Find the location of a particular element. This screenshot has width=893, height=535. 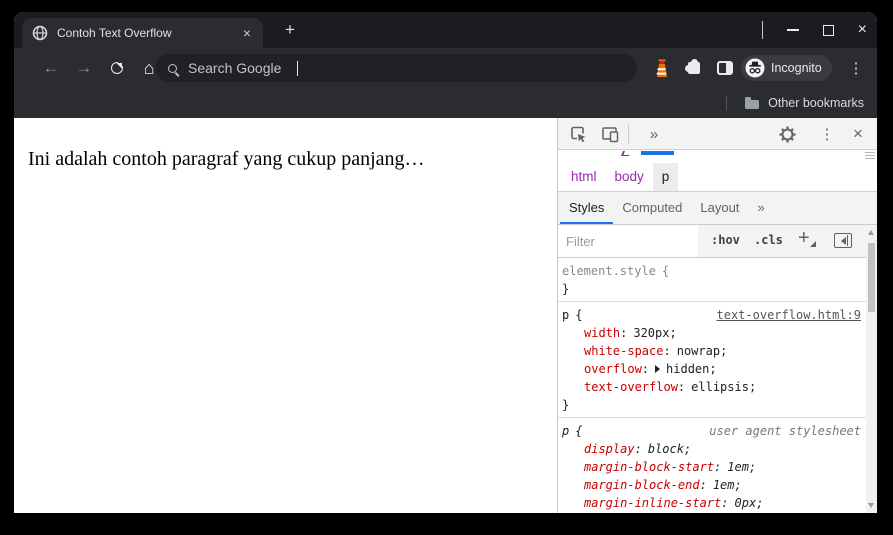

tab-styles: Styles is located at coordinates (587, 208).